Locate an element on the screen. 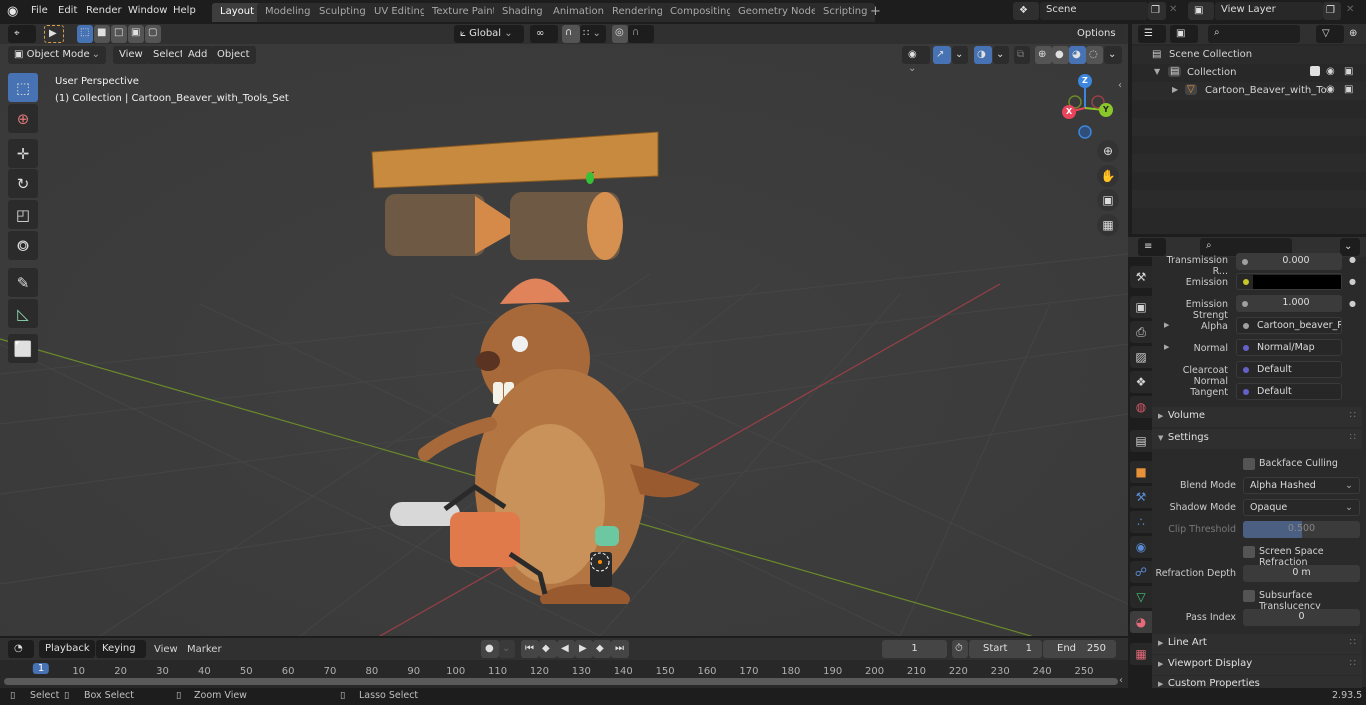 The height and width of the screenshot is (705, 1366). overlays-dropdown: ⌄ is located at coordinates (1001, 55).